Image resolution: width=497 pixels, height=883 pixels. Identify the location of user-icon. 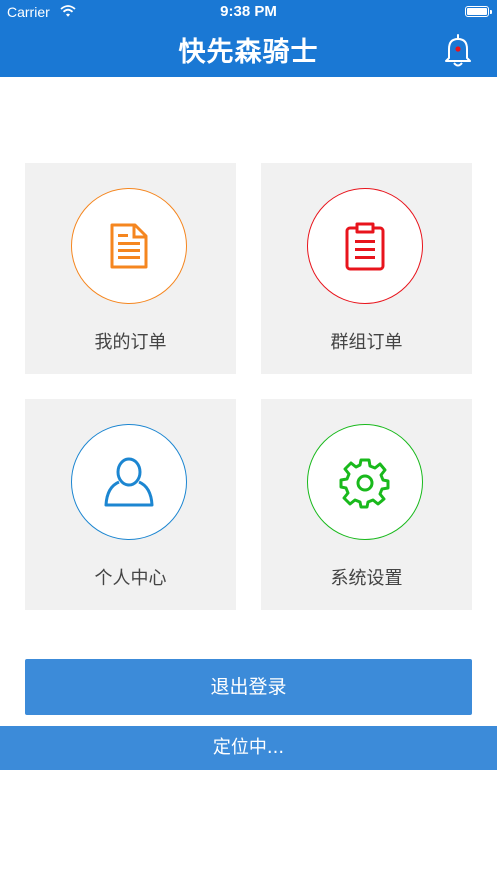
(129, 482).